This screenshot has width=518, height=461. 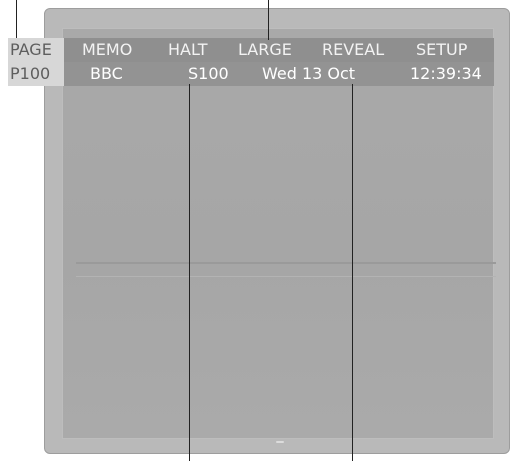 I want to click on menu-item-memo: MEMO, so click(x=107, y=50).